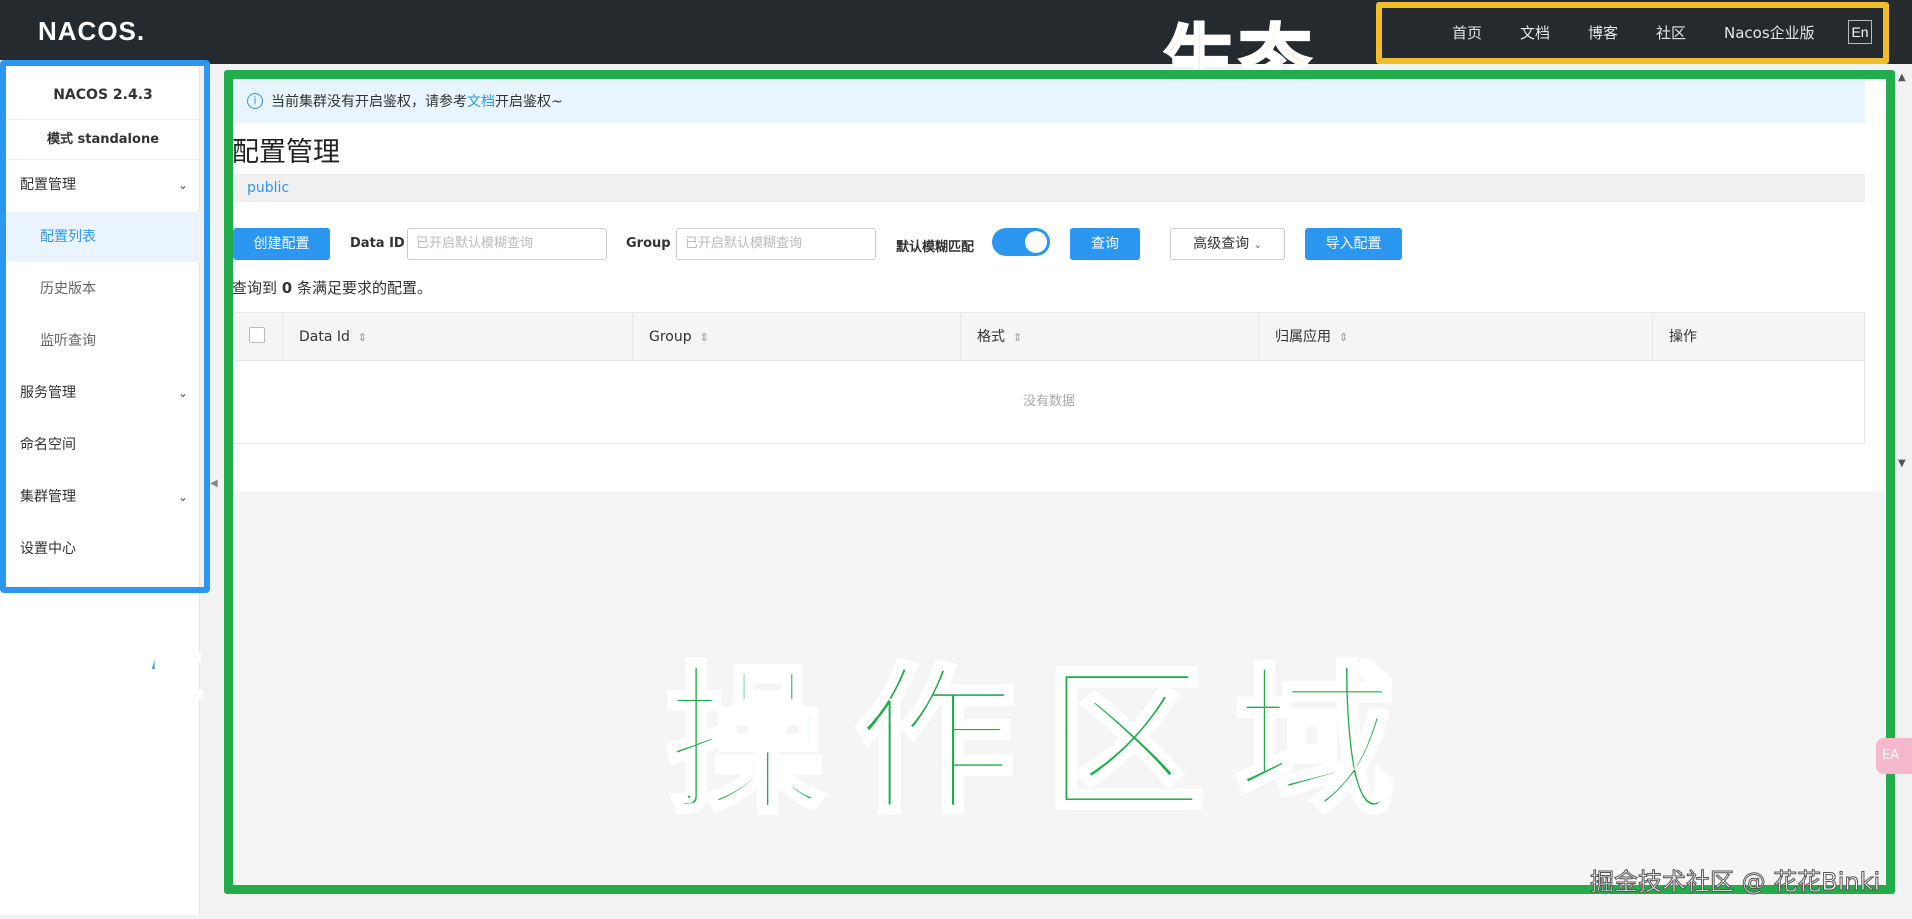 This screenshot has width=1912, height=919. What do you see at coordinates (1535, 32) in the screenshot?
I see `nav-docs-link: 文档` at bounding box center [1535, 32].